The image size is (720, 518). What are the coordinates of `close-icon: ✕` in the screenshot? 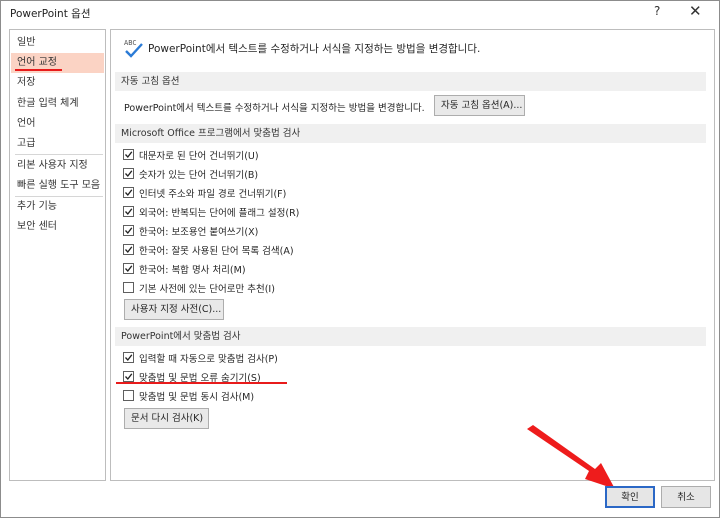 It's located at (695, 11).